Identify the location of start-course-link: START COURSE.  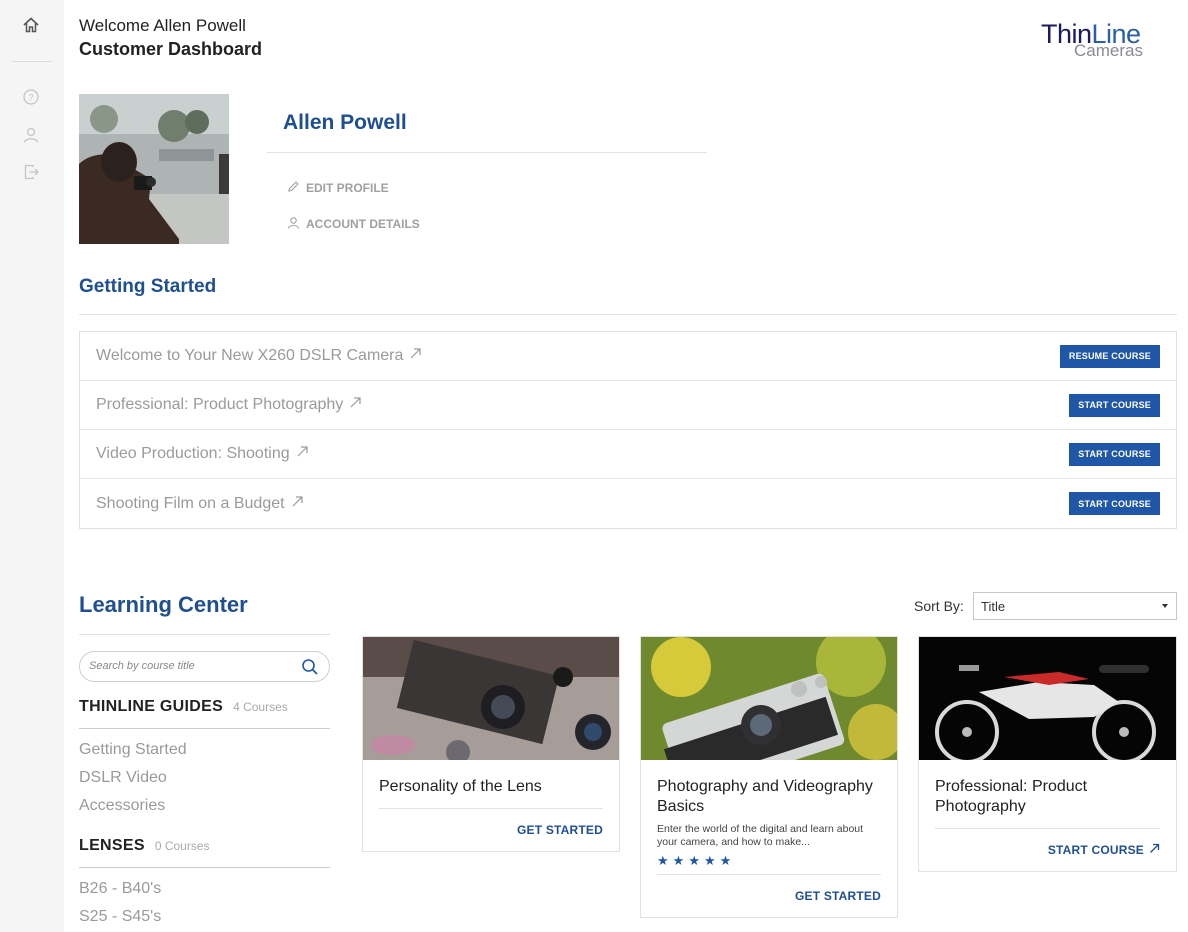
(1104, 850).